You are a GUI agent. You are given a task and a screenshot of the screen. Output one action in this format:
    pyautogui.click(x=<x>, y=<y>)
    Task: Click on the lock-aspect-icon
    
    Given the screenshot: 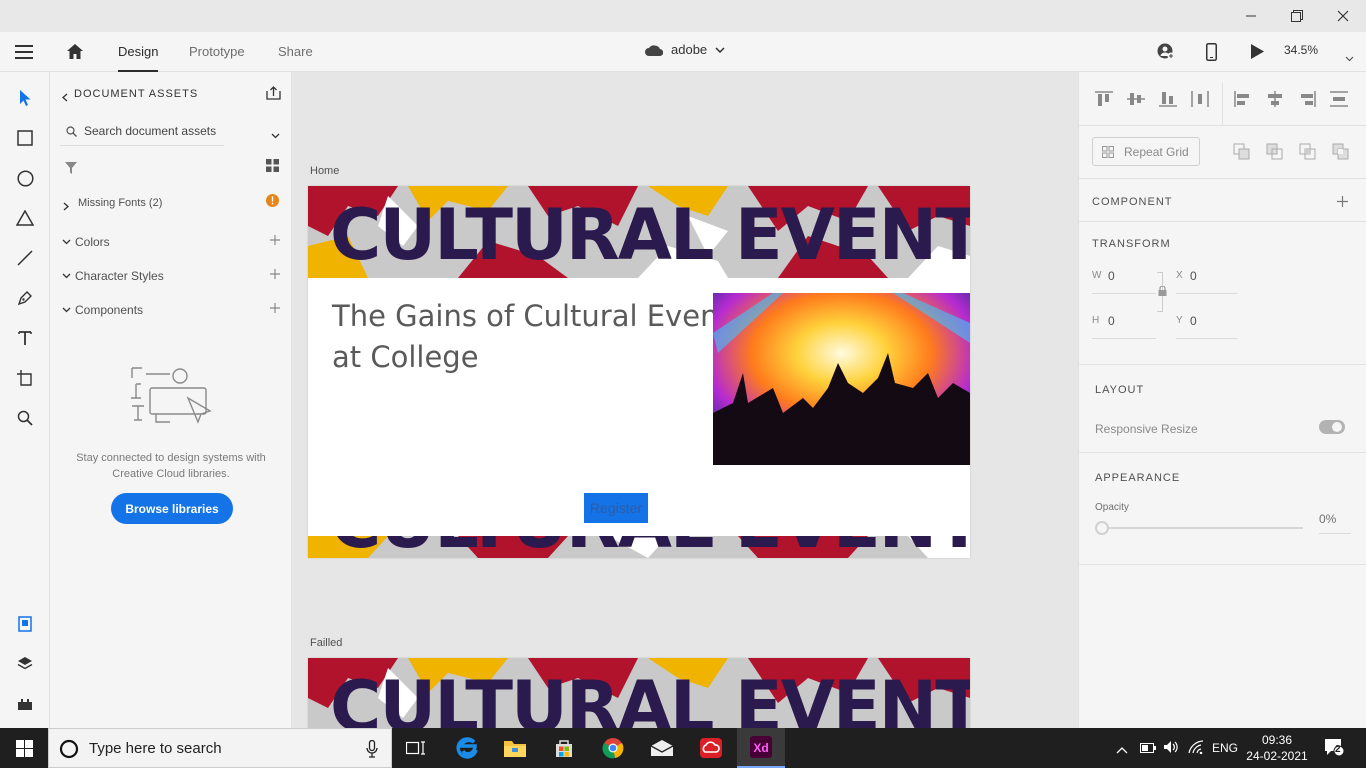 What is the action you would take?
    pyautogui.click(x=1162, y=291)
    